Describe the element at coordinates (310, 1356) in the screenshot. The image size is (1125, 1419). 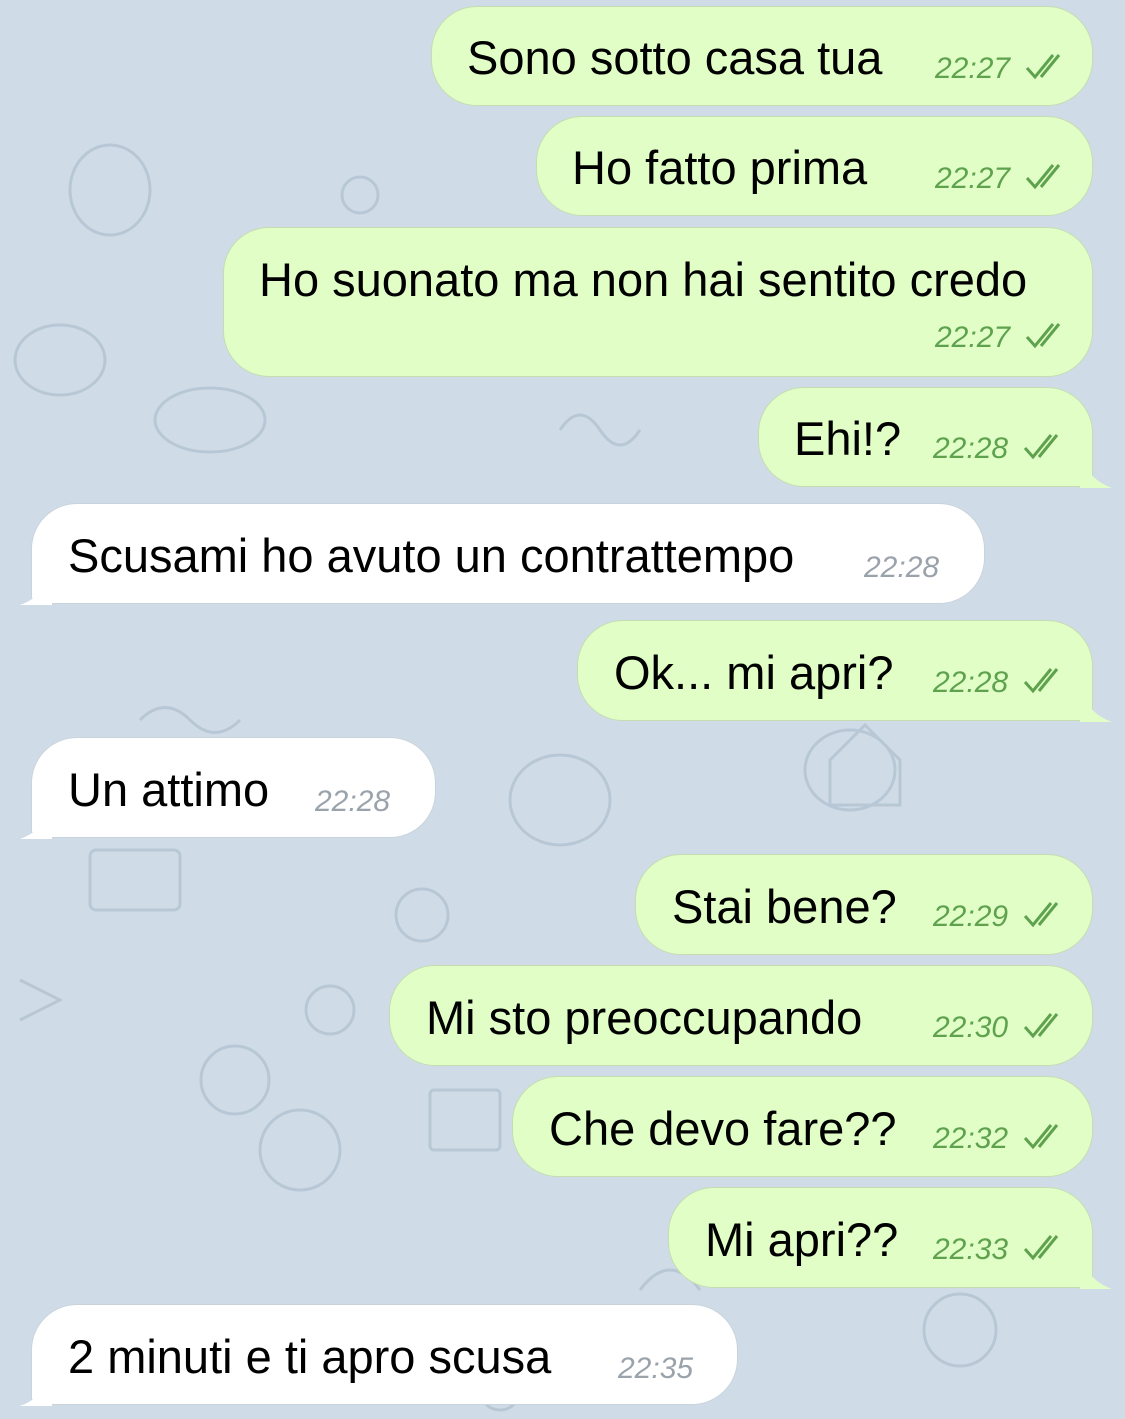
I see `message-text: 2 minuti e ti apro scusa` at that location.